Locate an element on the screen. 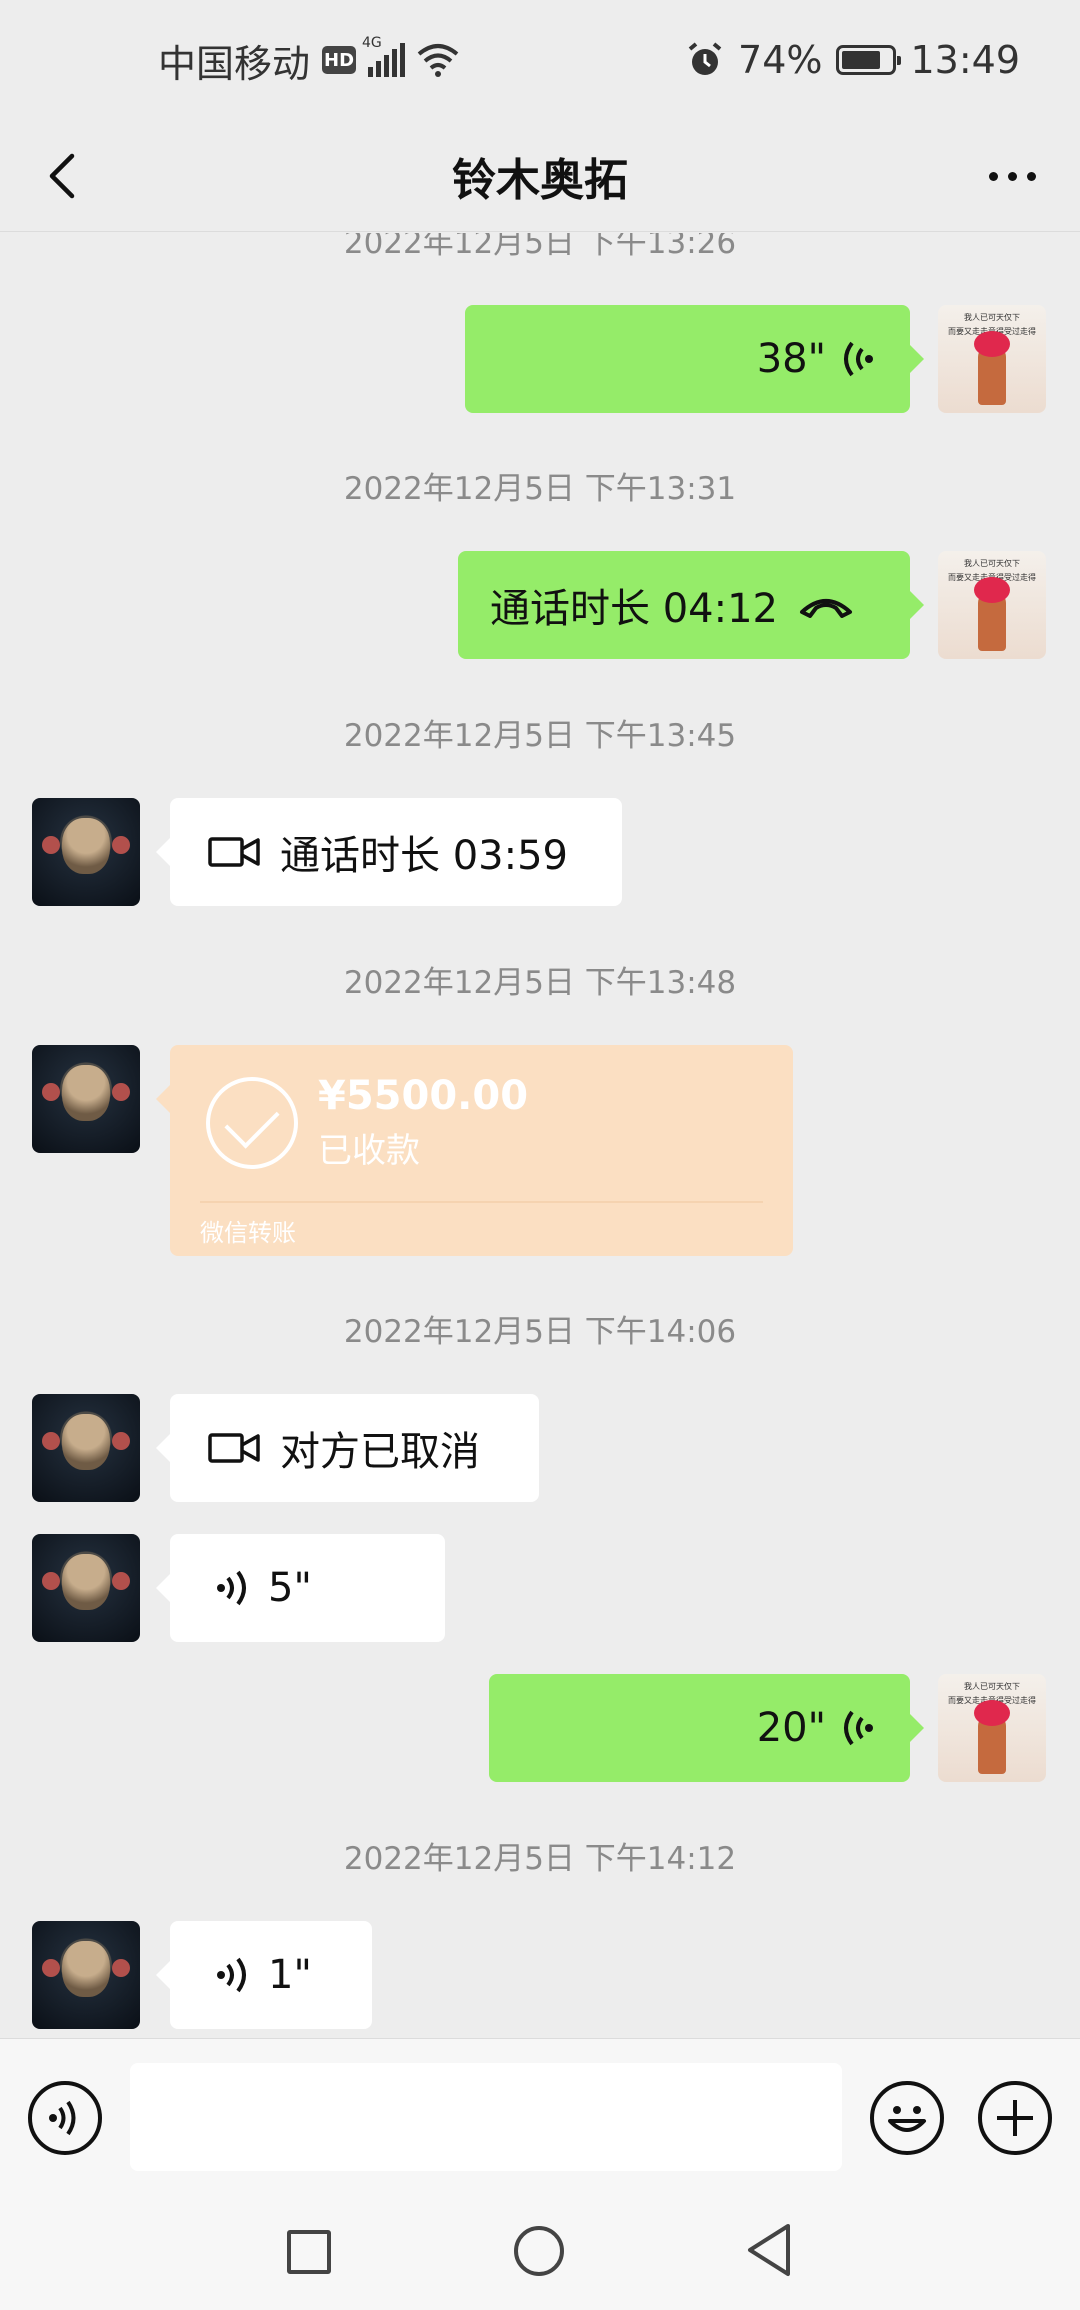  wifi-icon is located at coordinates (438, 60).